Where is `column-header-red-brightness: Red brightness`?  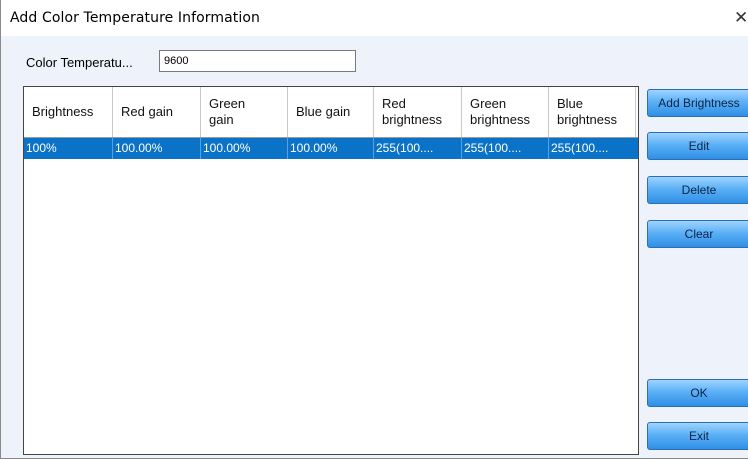
column-header-red-brightness: Red brightness is located at coordinates (418, 112).